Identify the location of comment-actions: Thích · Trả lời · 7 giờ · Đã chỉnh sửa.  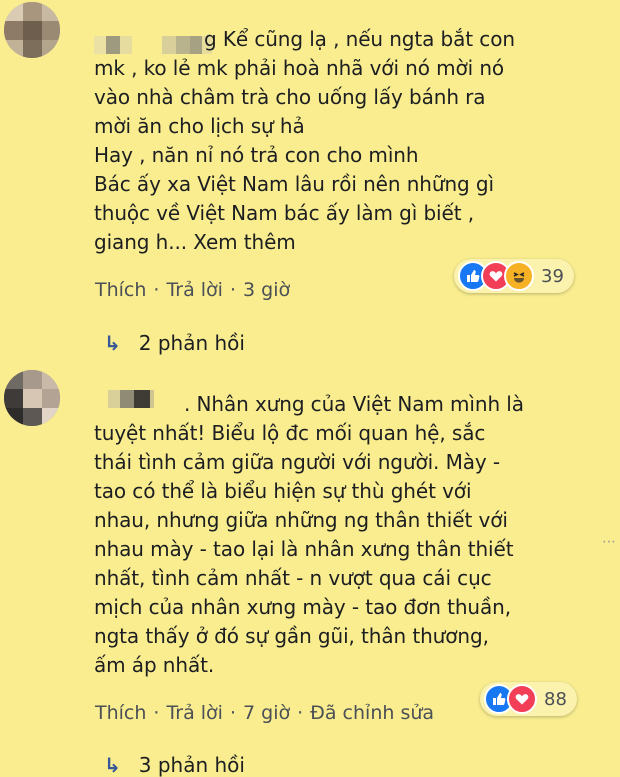
(265, 713).